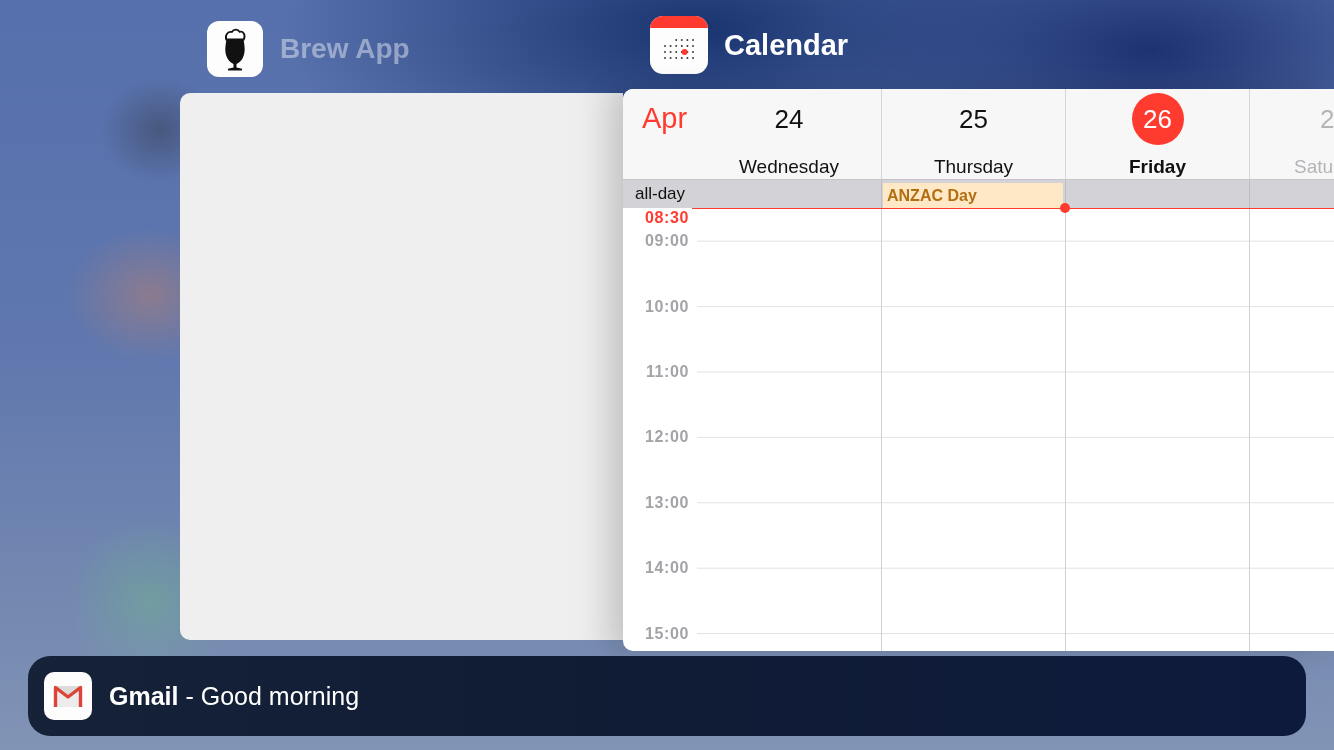  I want to click on envelope-icon, so click(68, 696).